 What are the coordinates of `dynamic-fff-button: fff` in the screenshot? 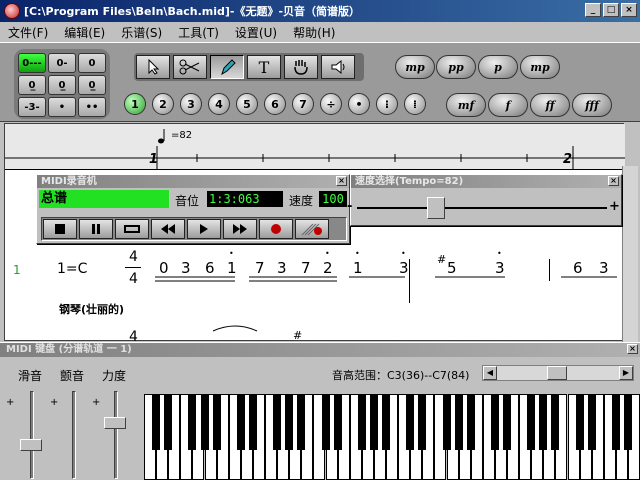 It's located at (592, 105).